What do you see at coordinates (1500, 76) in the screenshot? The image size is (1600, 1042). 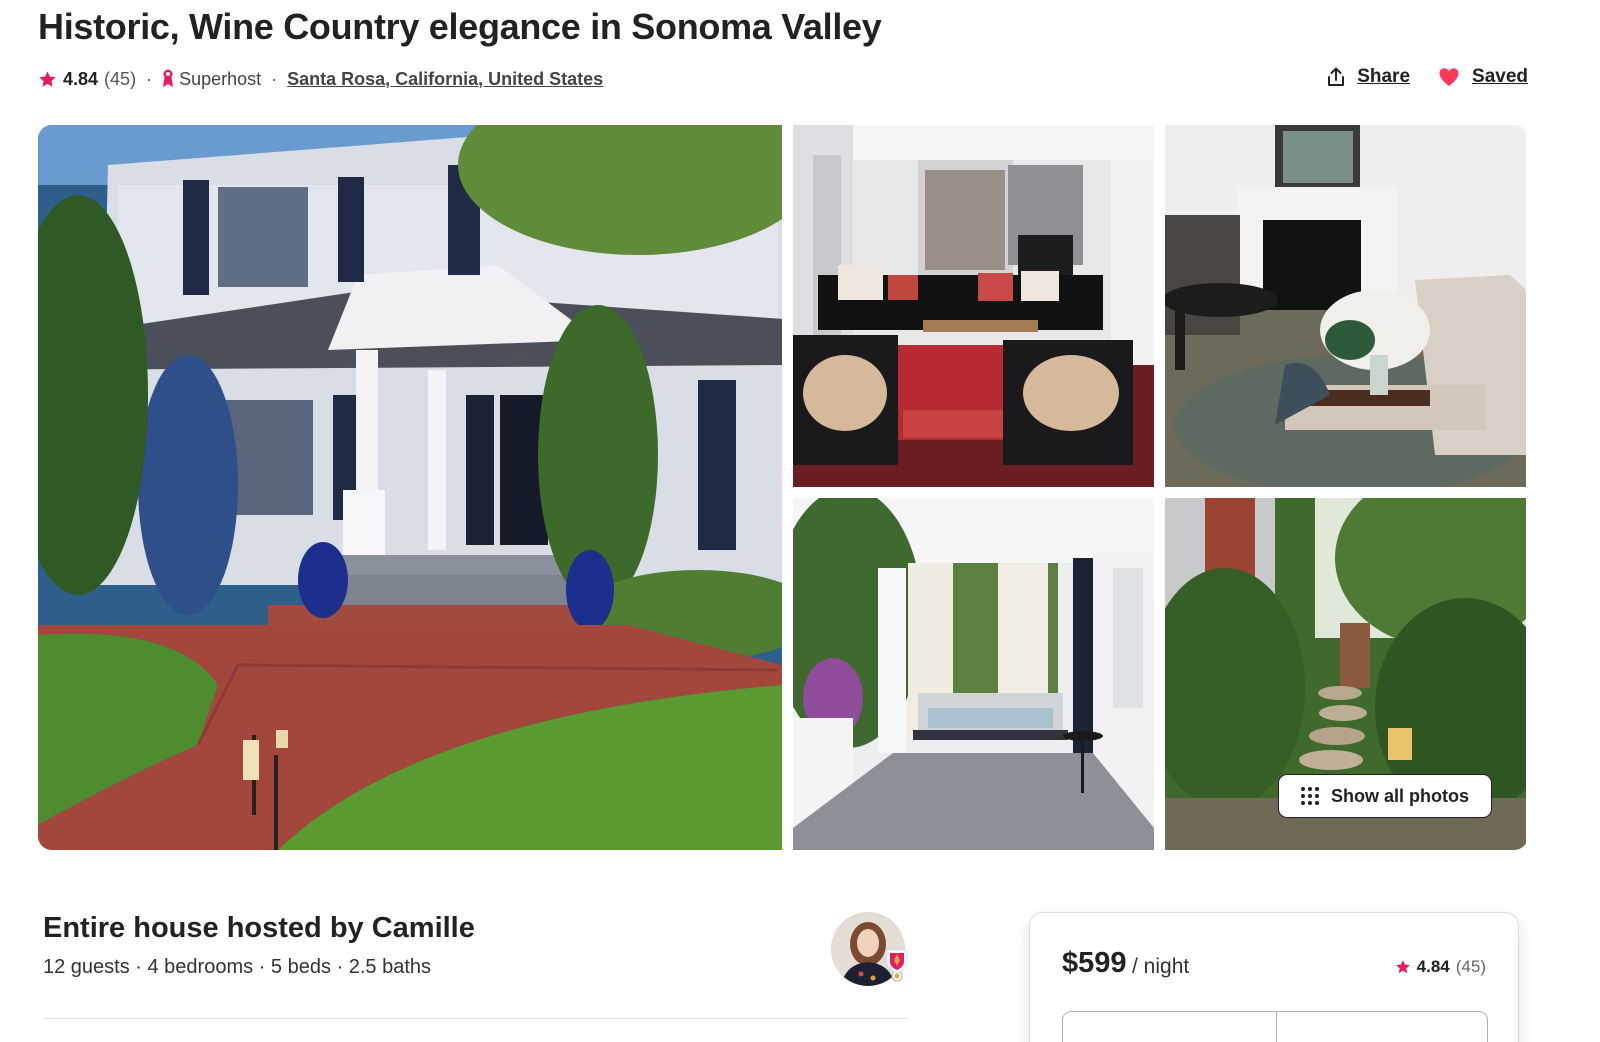 I see `saved-label: Saved` at bounding box center [1500, 76].